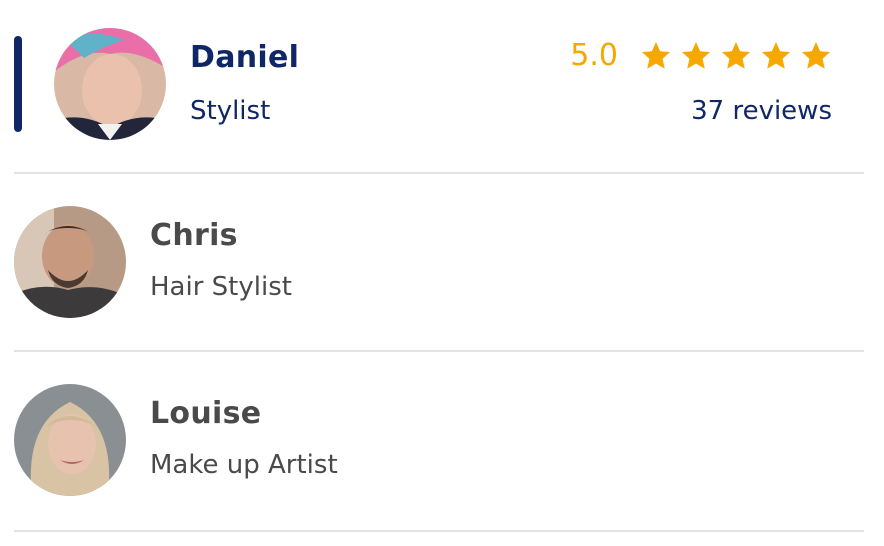 This screenshot has height=546, width=884. What do you see at coordinates (761, 111) in the screenshot?
I see `reviews-count: 37 reviews` at bounding box center [761, 111].